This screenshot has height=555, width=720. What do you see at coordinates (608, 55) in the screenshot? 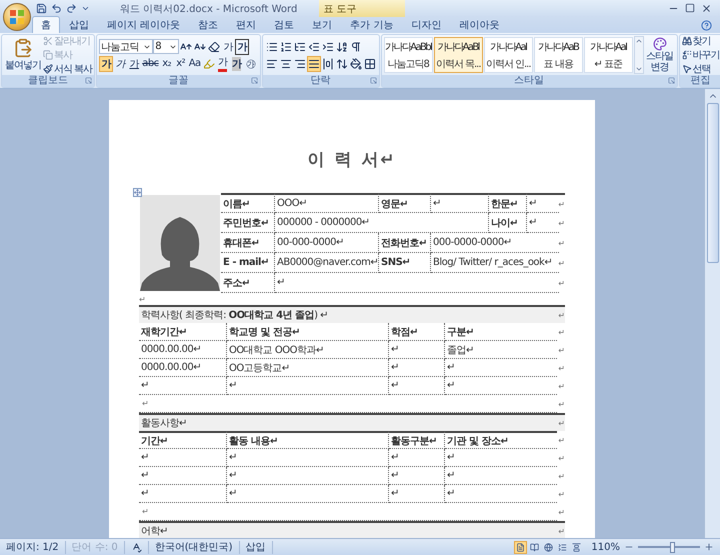
I see `style-preset: 가나다AaI ↵ 표준` at bounding box center [608, 55].